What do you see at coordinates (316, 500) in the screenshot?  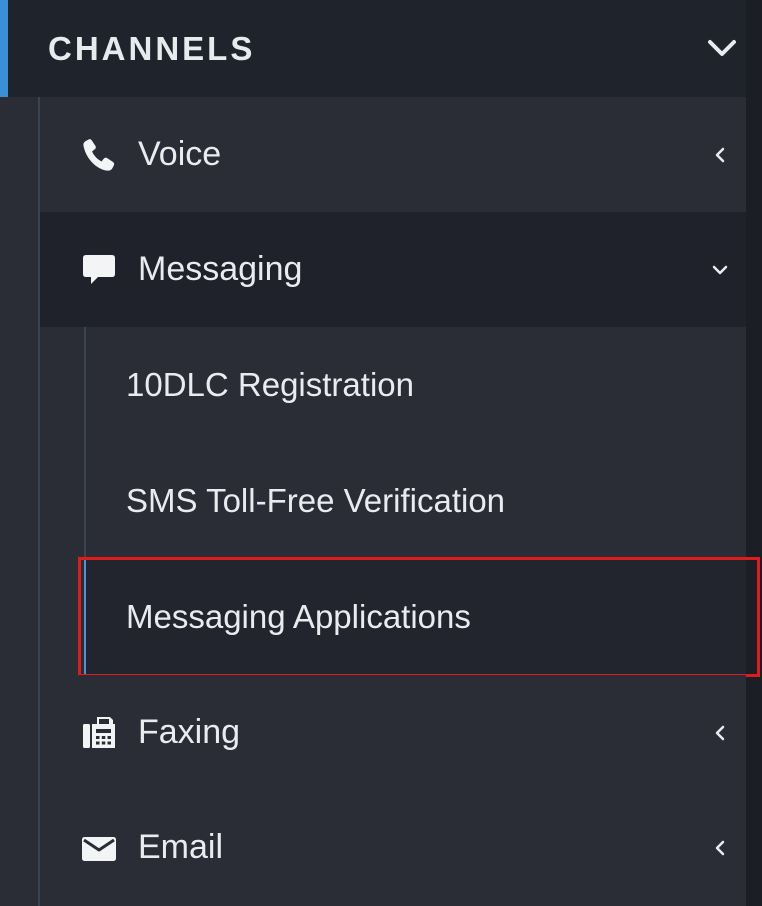 I see `submenu-item-label: SMS Toll-Free Verification` at bounding box center [316, 500].